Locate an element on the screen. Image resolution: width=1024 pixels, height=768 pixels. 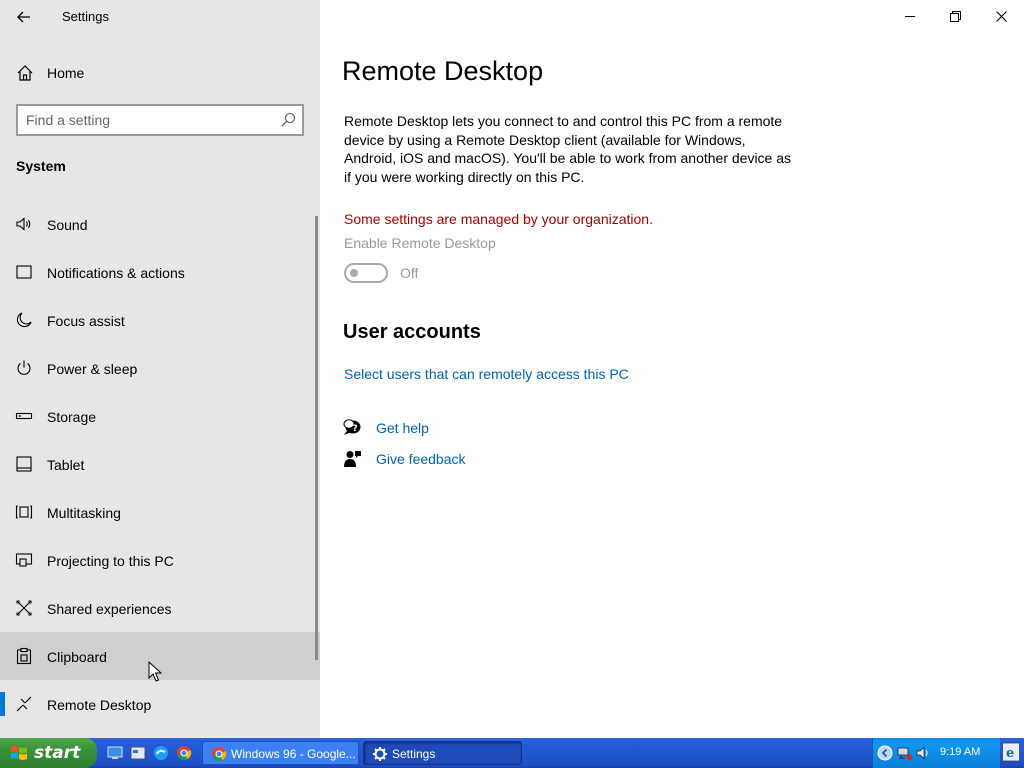
minimize-icon is located at coordinates (909, 16).